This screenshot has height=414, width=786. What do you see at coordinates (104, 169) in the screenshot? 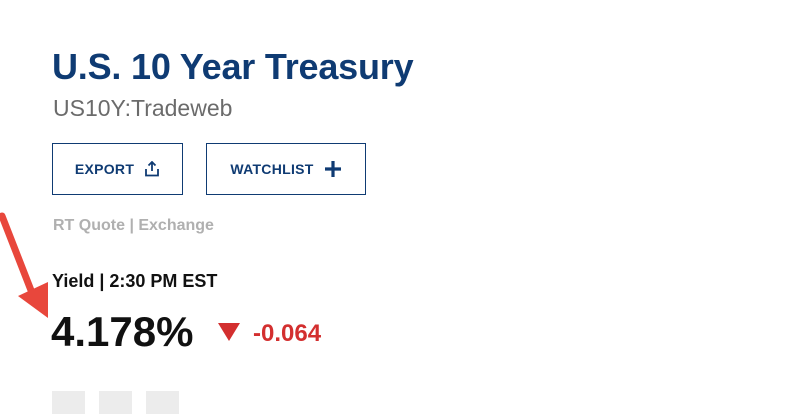
I see `export-button-label: EXPORT` at bounding box center [104, 169].